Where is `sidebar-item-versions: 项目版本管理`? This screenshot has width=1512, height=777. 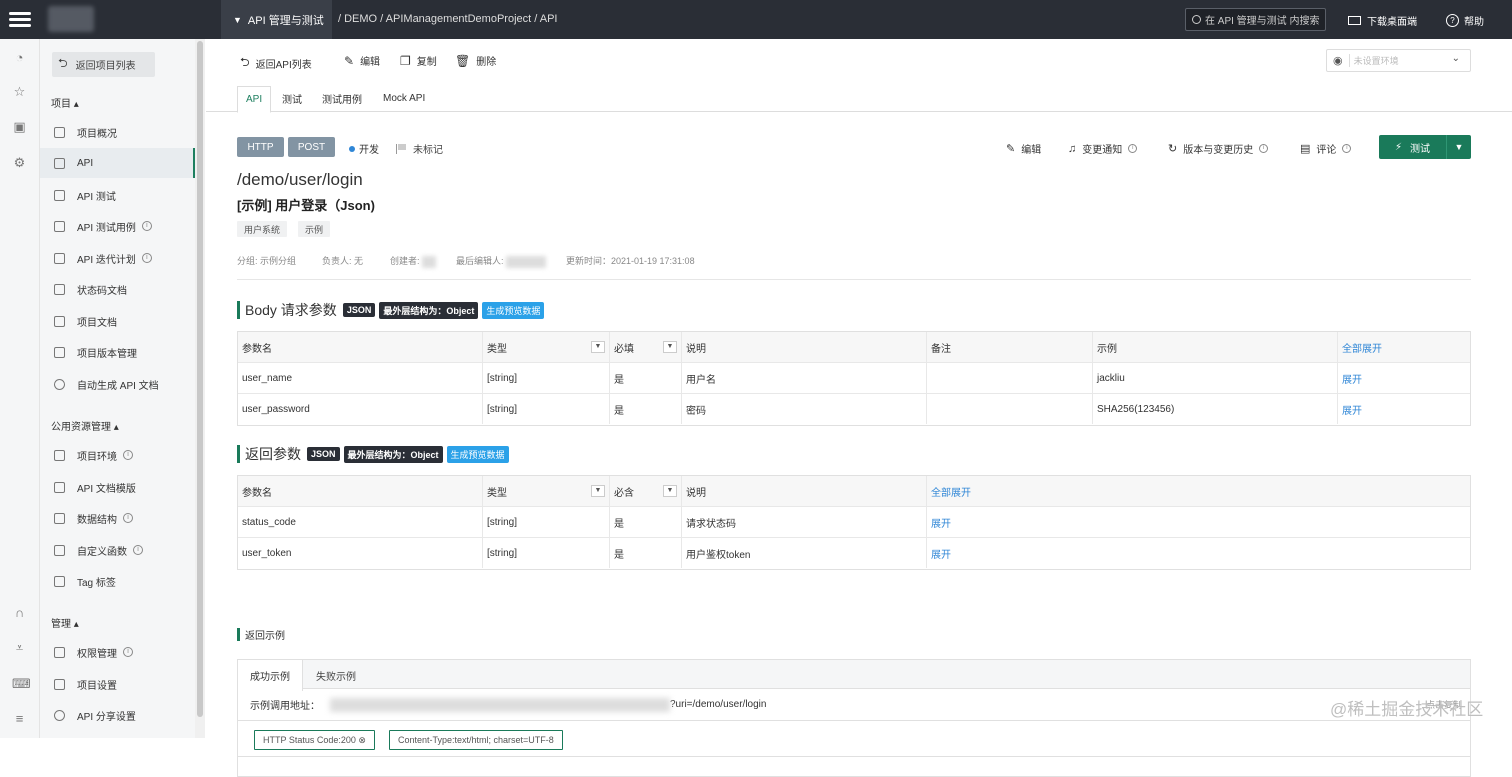
sidebar-item-versions: 项目版本管理 is located at coordinates (117, 352).